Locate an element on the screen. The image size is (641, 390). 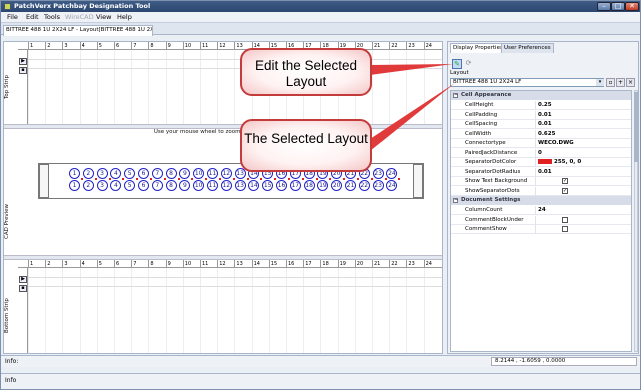
patchbay-jack: 15 is located at coordinates (268, 185).